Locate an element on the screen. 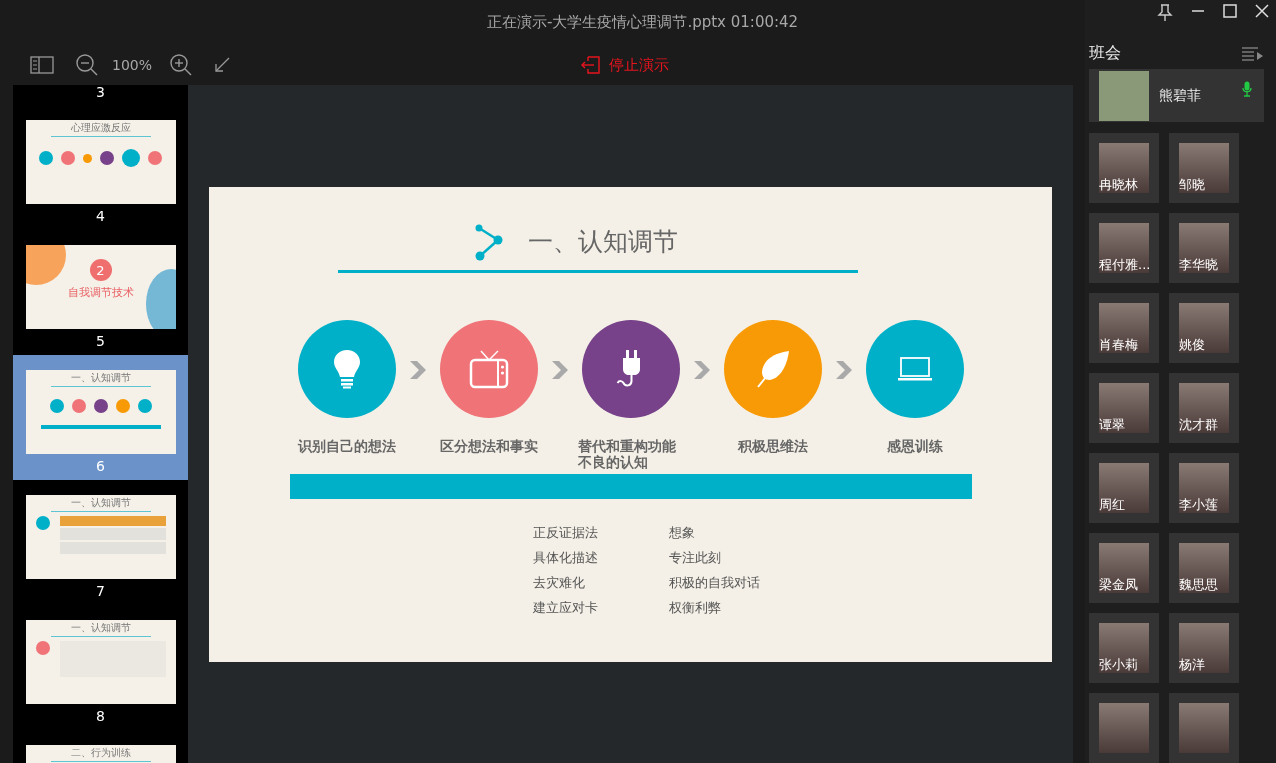  laptop-icon is located at coordinates (914, 368).